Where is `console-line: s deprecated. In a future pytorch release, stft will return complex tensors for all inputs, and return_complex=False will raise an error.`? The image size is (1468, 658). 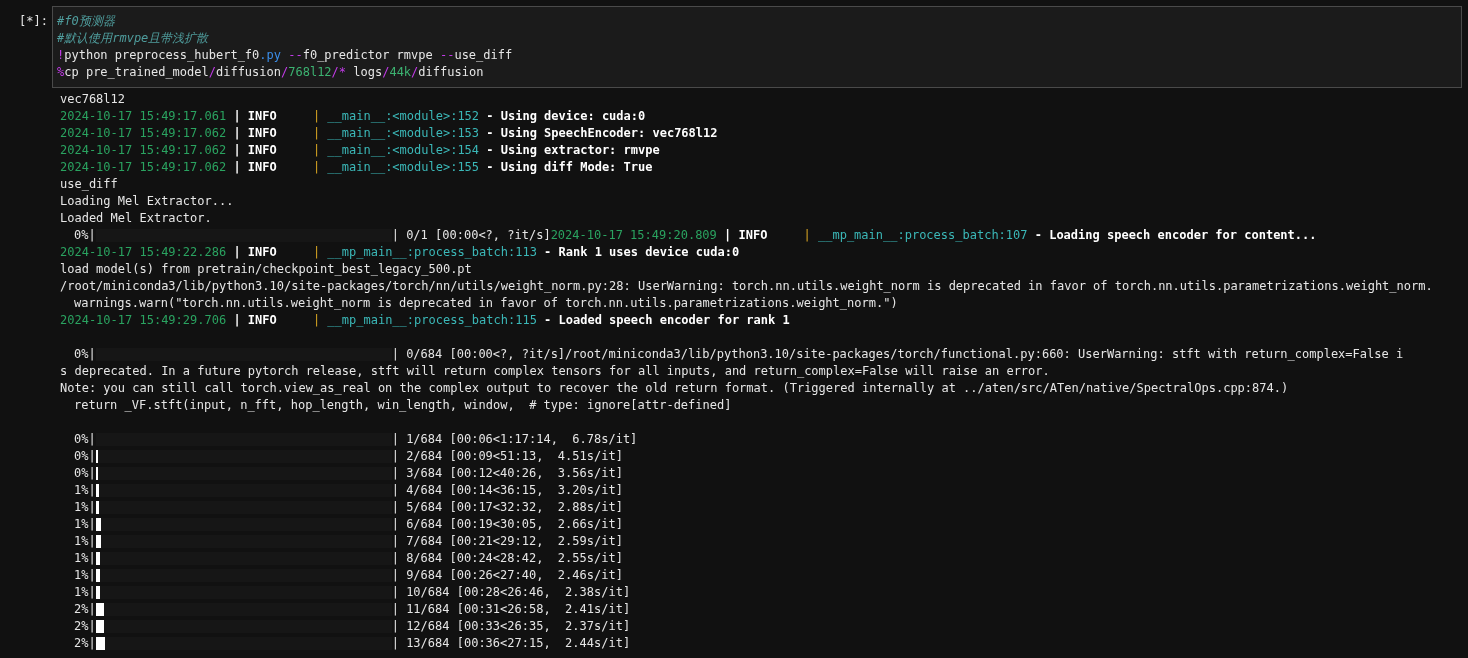 console-line: s deprecated. In a future pytorch release, stft will return complex tensors for all inputs, and return_complex=False will raise an error. is located at coordinates (555, 371).